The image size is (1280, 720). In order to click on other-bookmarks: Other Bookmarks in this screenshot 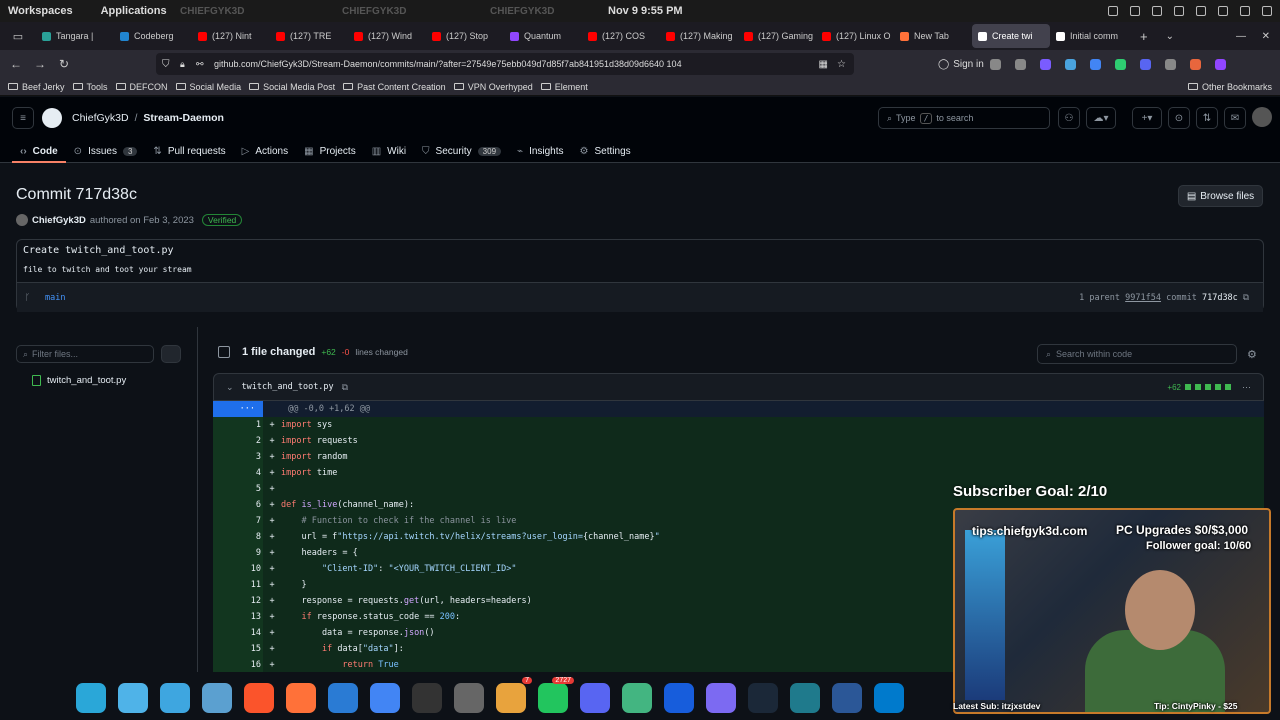, I will do `click(1229, 87)`.